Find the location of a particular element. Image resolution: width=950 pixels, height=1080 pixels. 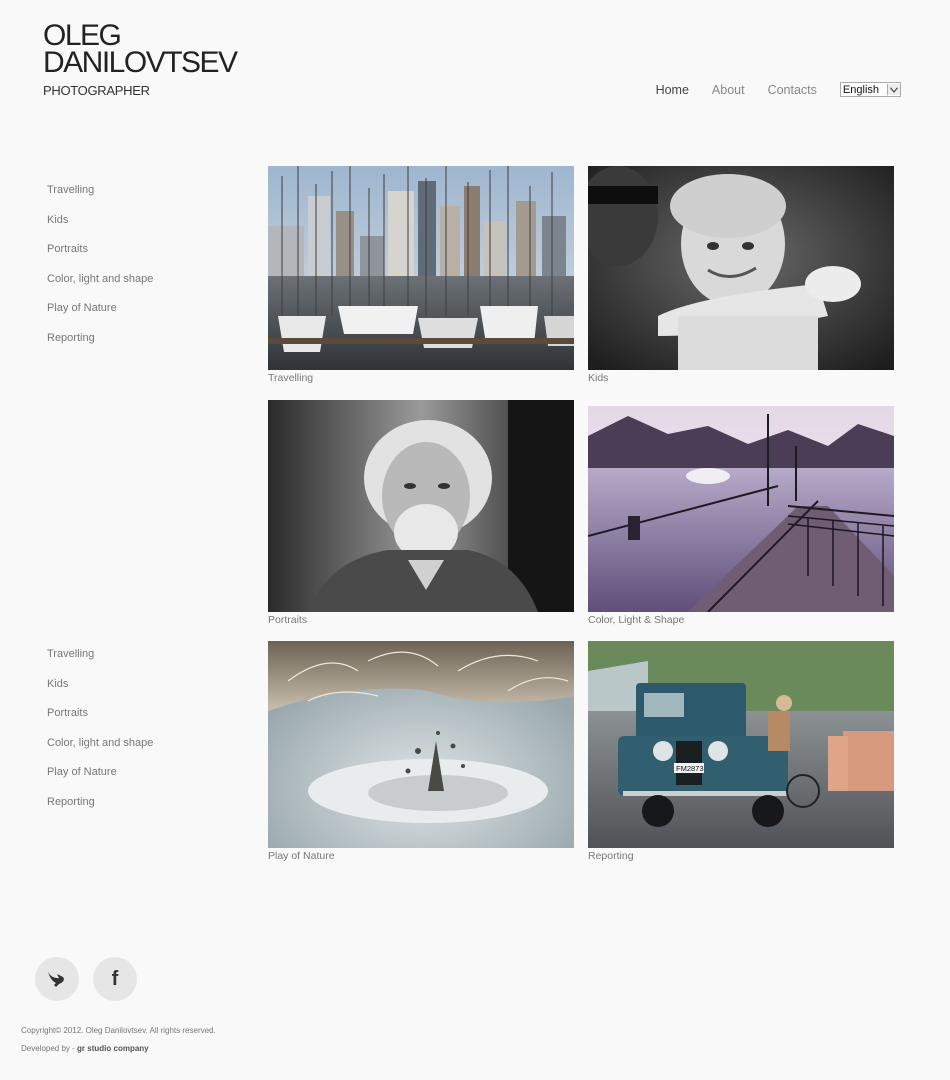

site-logo: OLEG DANILOVTSEV PHOTOGRAPHER is located at coordinates (140, 59).